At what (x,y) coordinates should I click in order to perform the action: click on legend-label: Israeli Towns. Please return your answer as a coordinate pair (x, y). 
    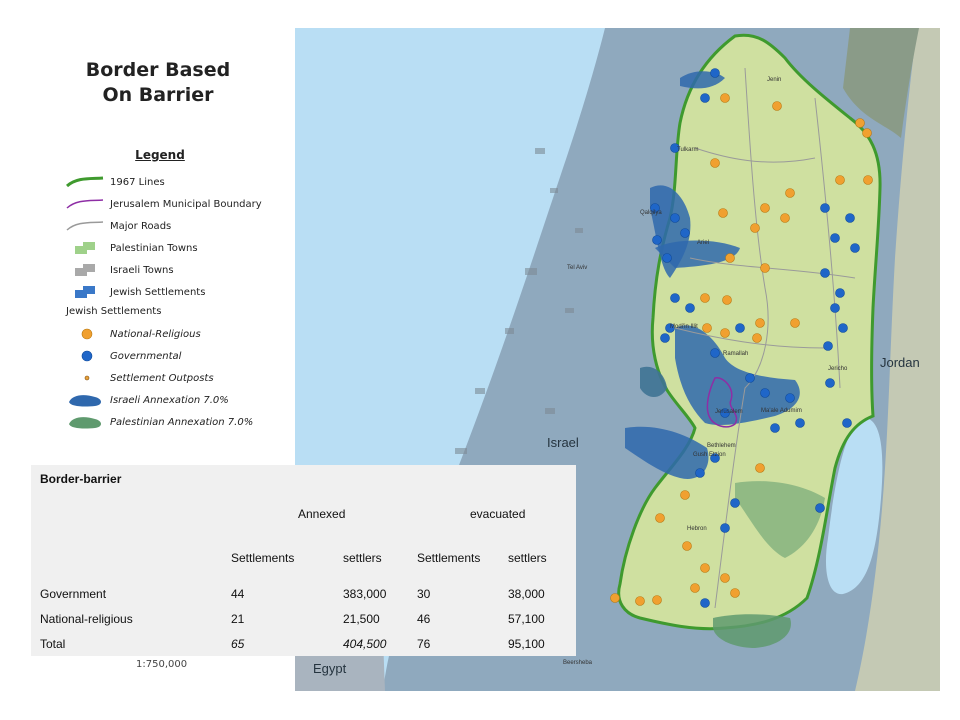
    Looking at the image, I should click on (142, 270).